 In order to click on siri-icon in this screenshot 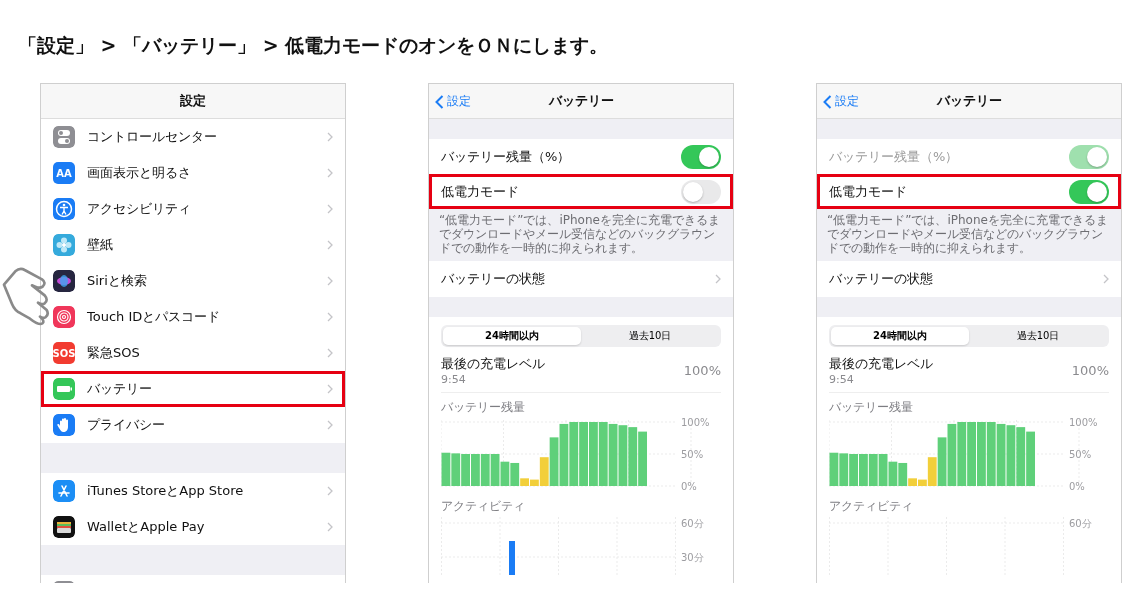, I will do `click(64, 281)`.